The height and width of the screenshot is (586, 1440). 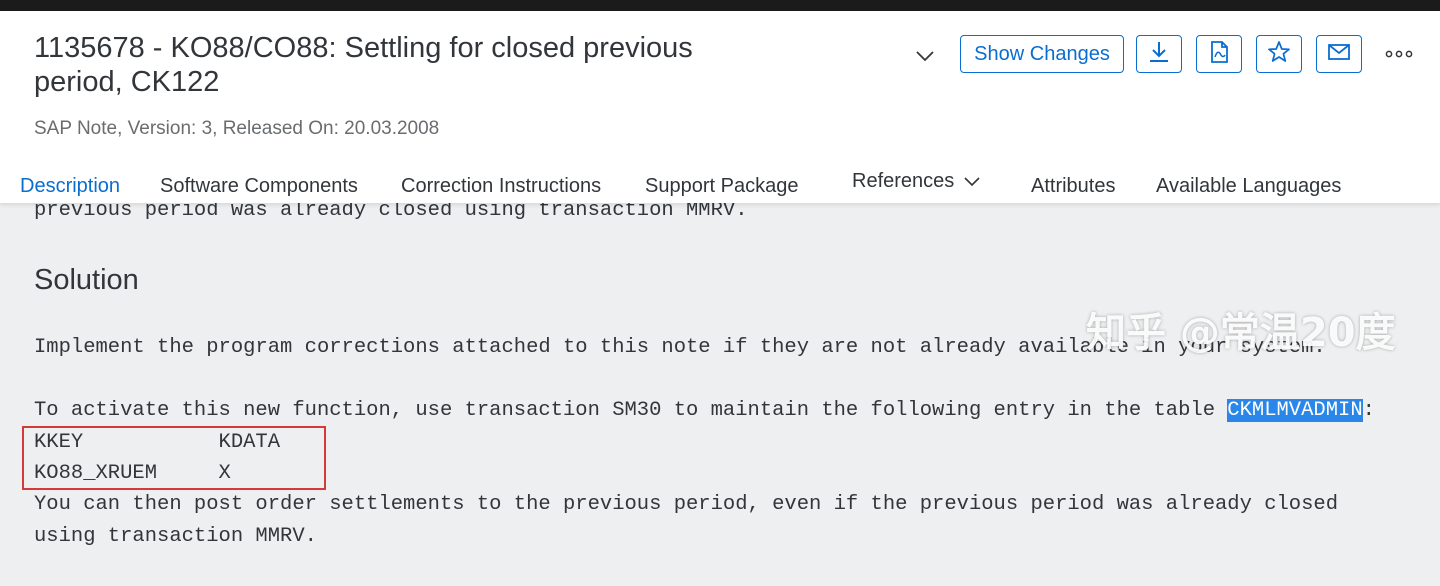 What do you see at coordinates (720, 5) in the screenshot?
I see `top-bar` at bounding box center [720, 5].